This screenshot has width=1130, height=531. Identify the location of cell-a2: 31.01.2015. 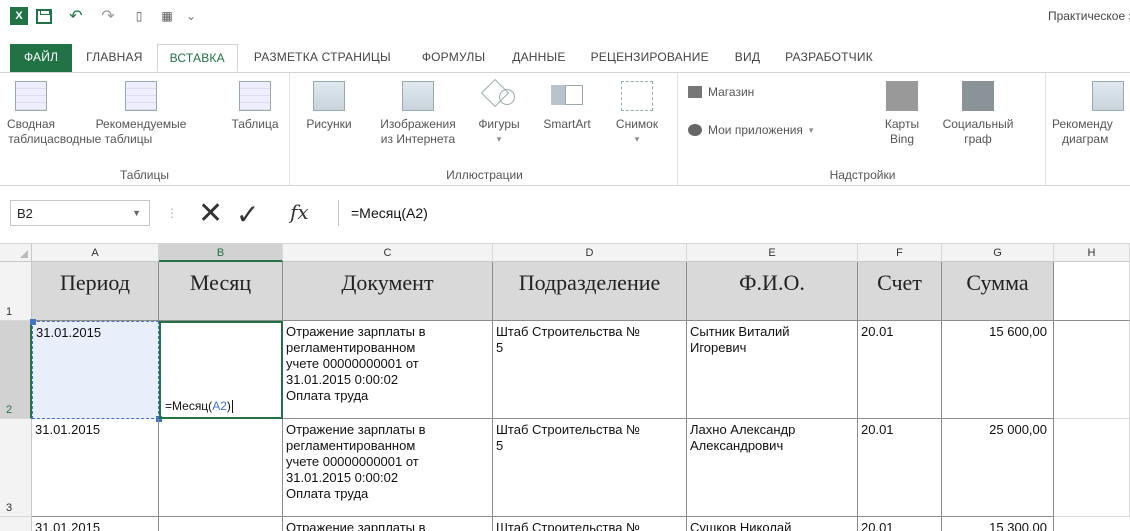
(95, 370).